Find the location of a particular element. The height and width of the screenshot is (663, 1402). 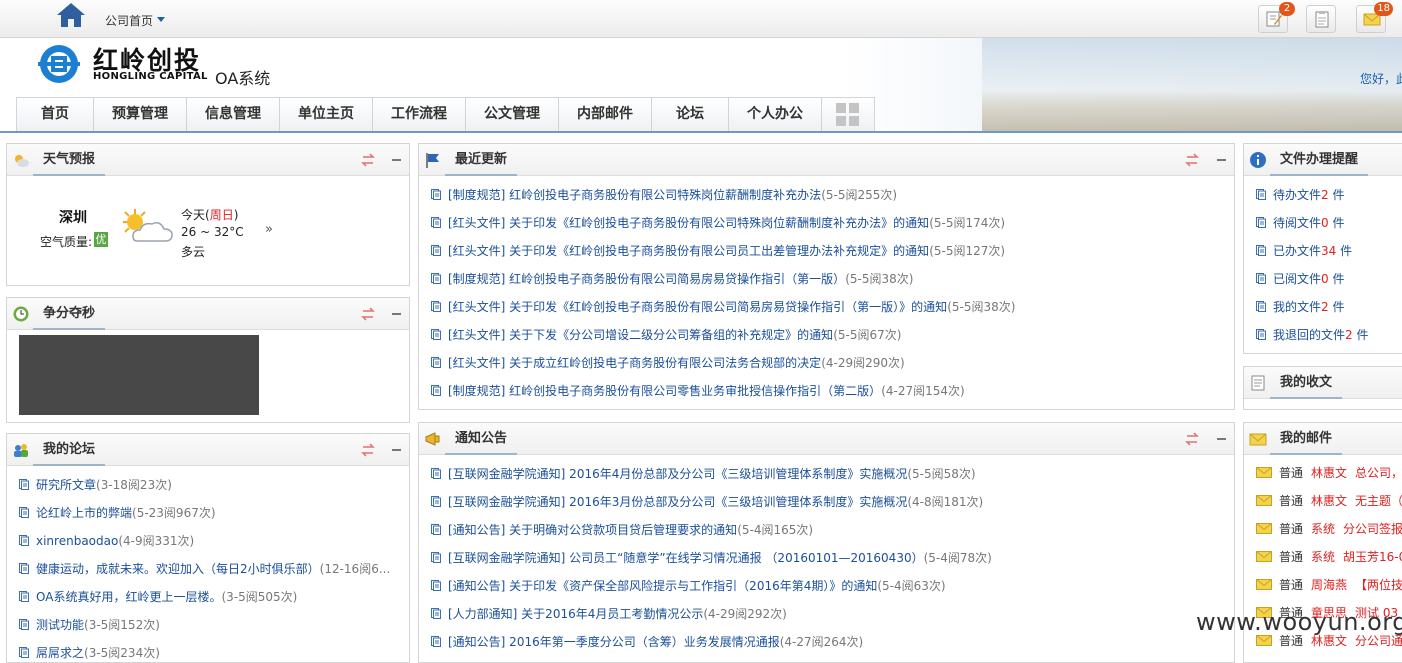

mail-subject: 总公司， is located at coordinates (1378, 473).